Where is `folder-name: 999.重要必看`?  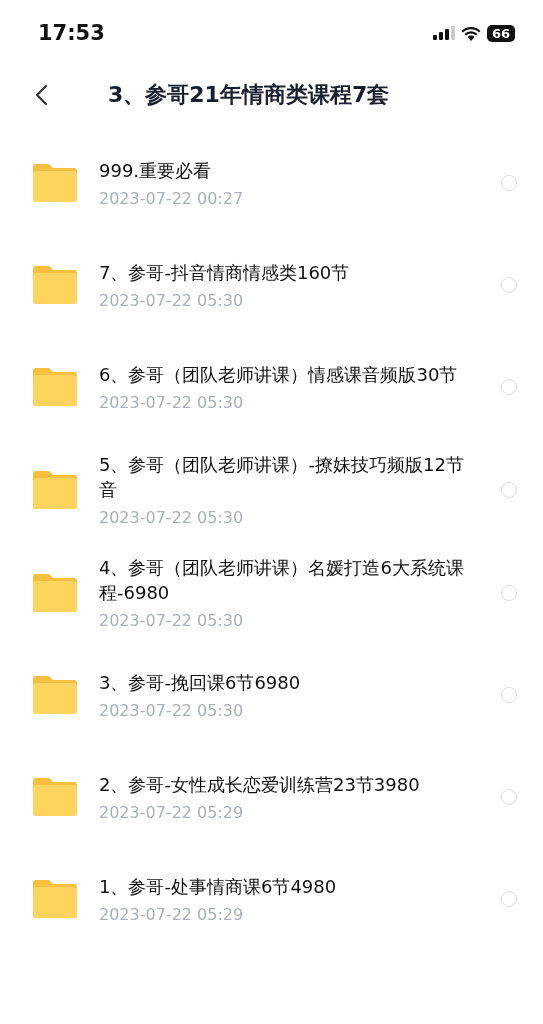 folder-name: 999.重要必看 is located at coordinates (289, 170).